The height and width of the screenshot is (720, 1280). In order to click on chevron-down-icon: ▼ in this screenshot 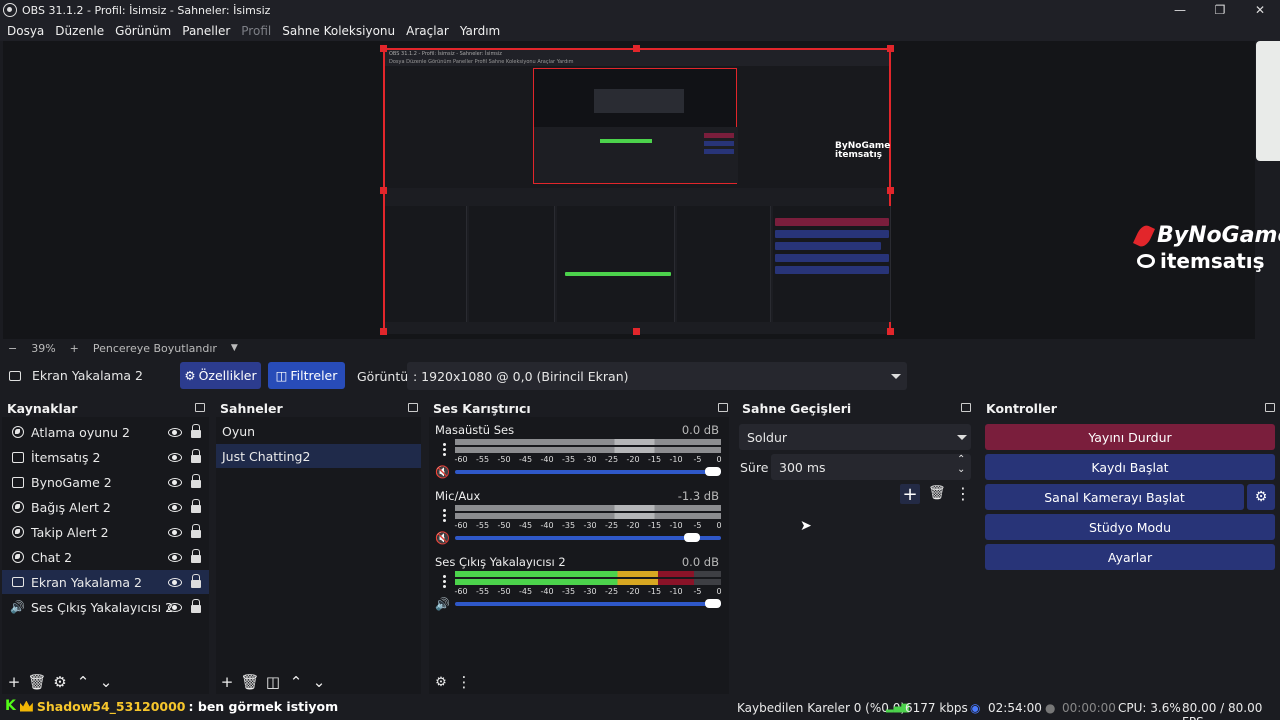, I will do `click(234, 348)`.